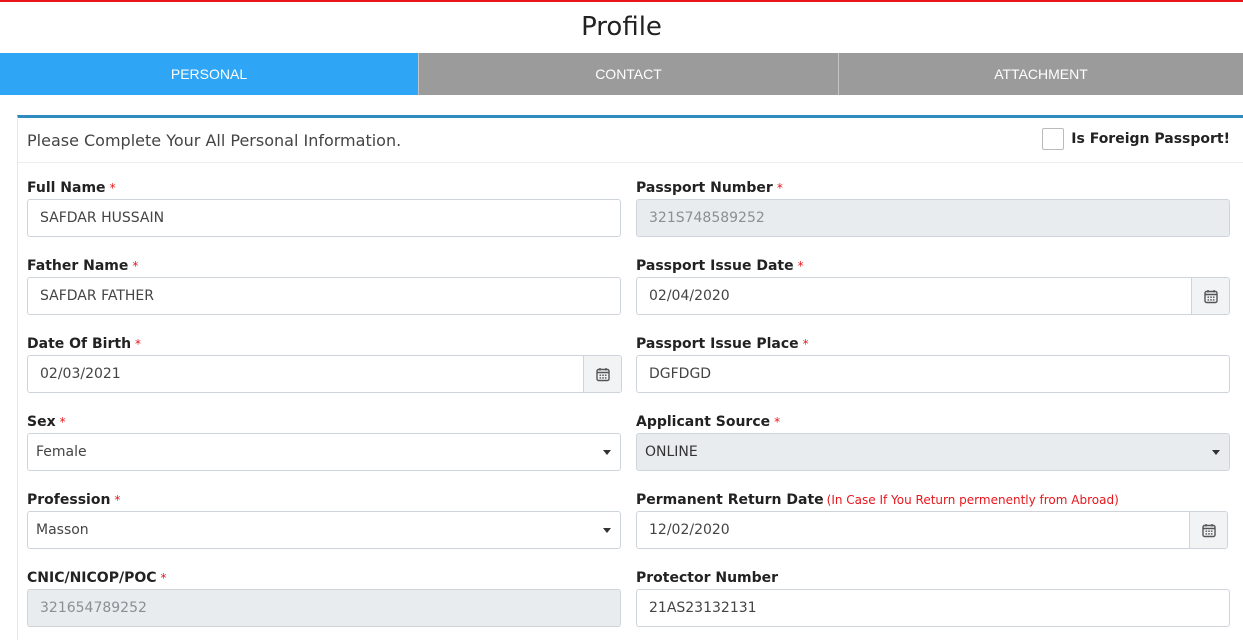  What do you see at coordinates (1053, 139) in the screenshot?
I see `foreign-passport-checkbox` at bounding box center [1053, 139].